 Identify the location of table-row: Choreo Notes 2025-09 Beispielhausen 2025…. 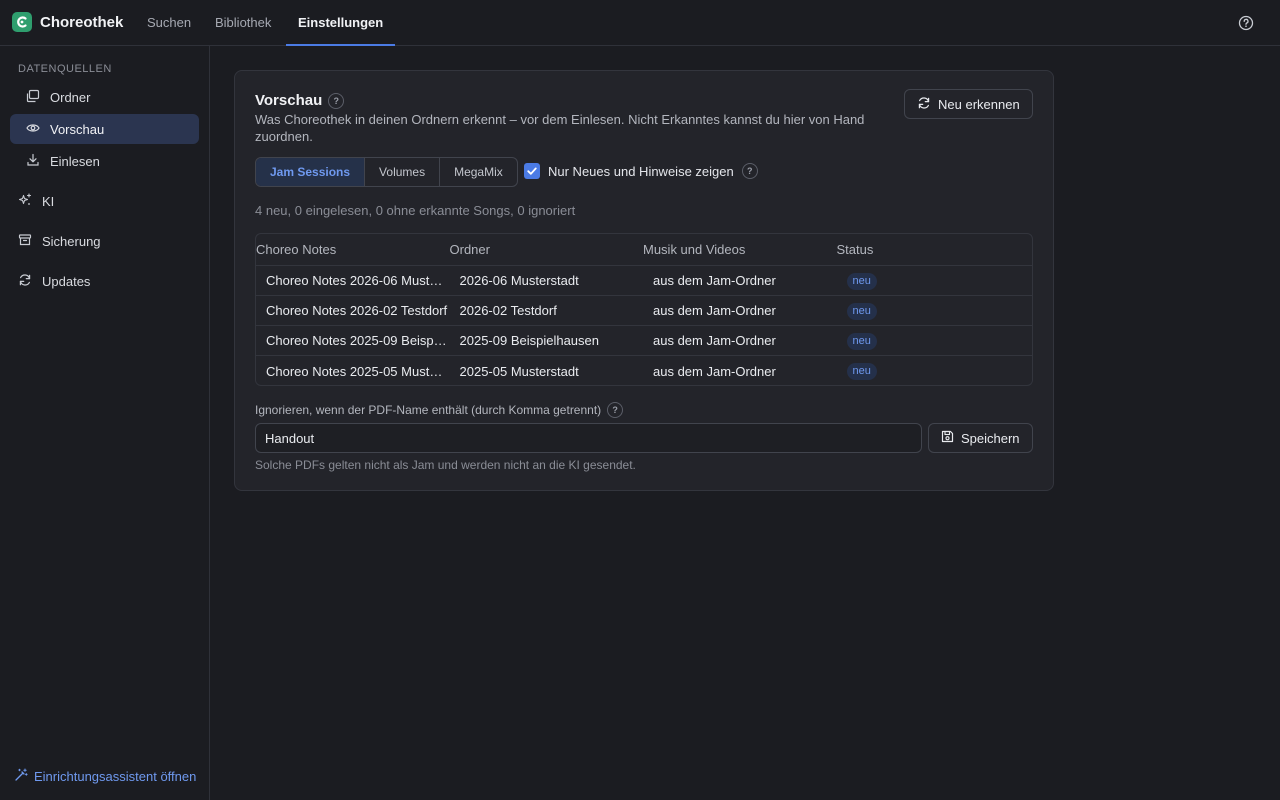
(644, 341).